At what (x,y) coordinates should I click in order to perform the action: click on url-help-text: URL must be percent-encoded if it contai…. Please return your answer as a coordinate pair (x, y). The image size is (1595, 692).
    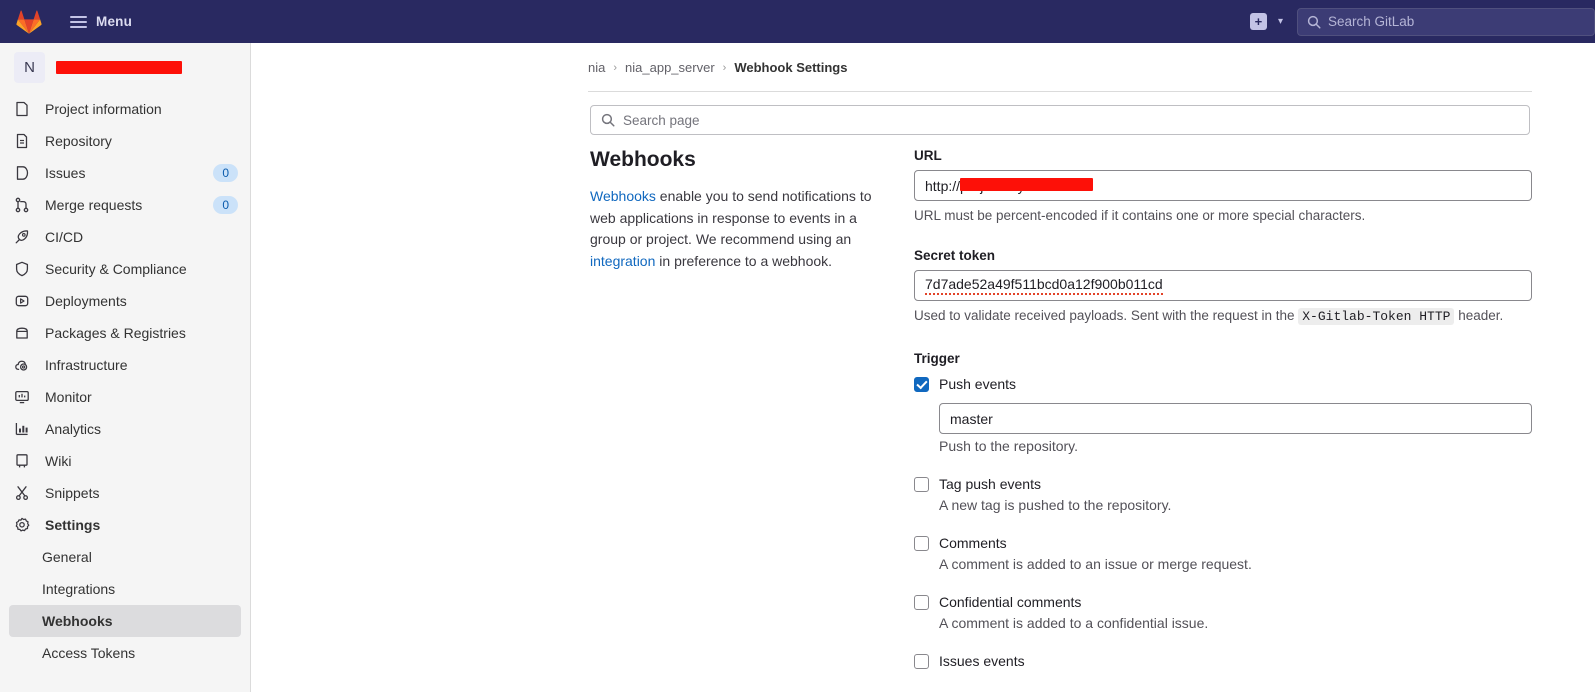
    Looking at the image, I should click on (1140, 215).